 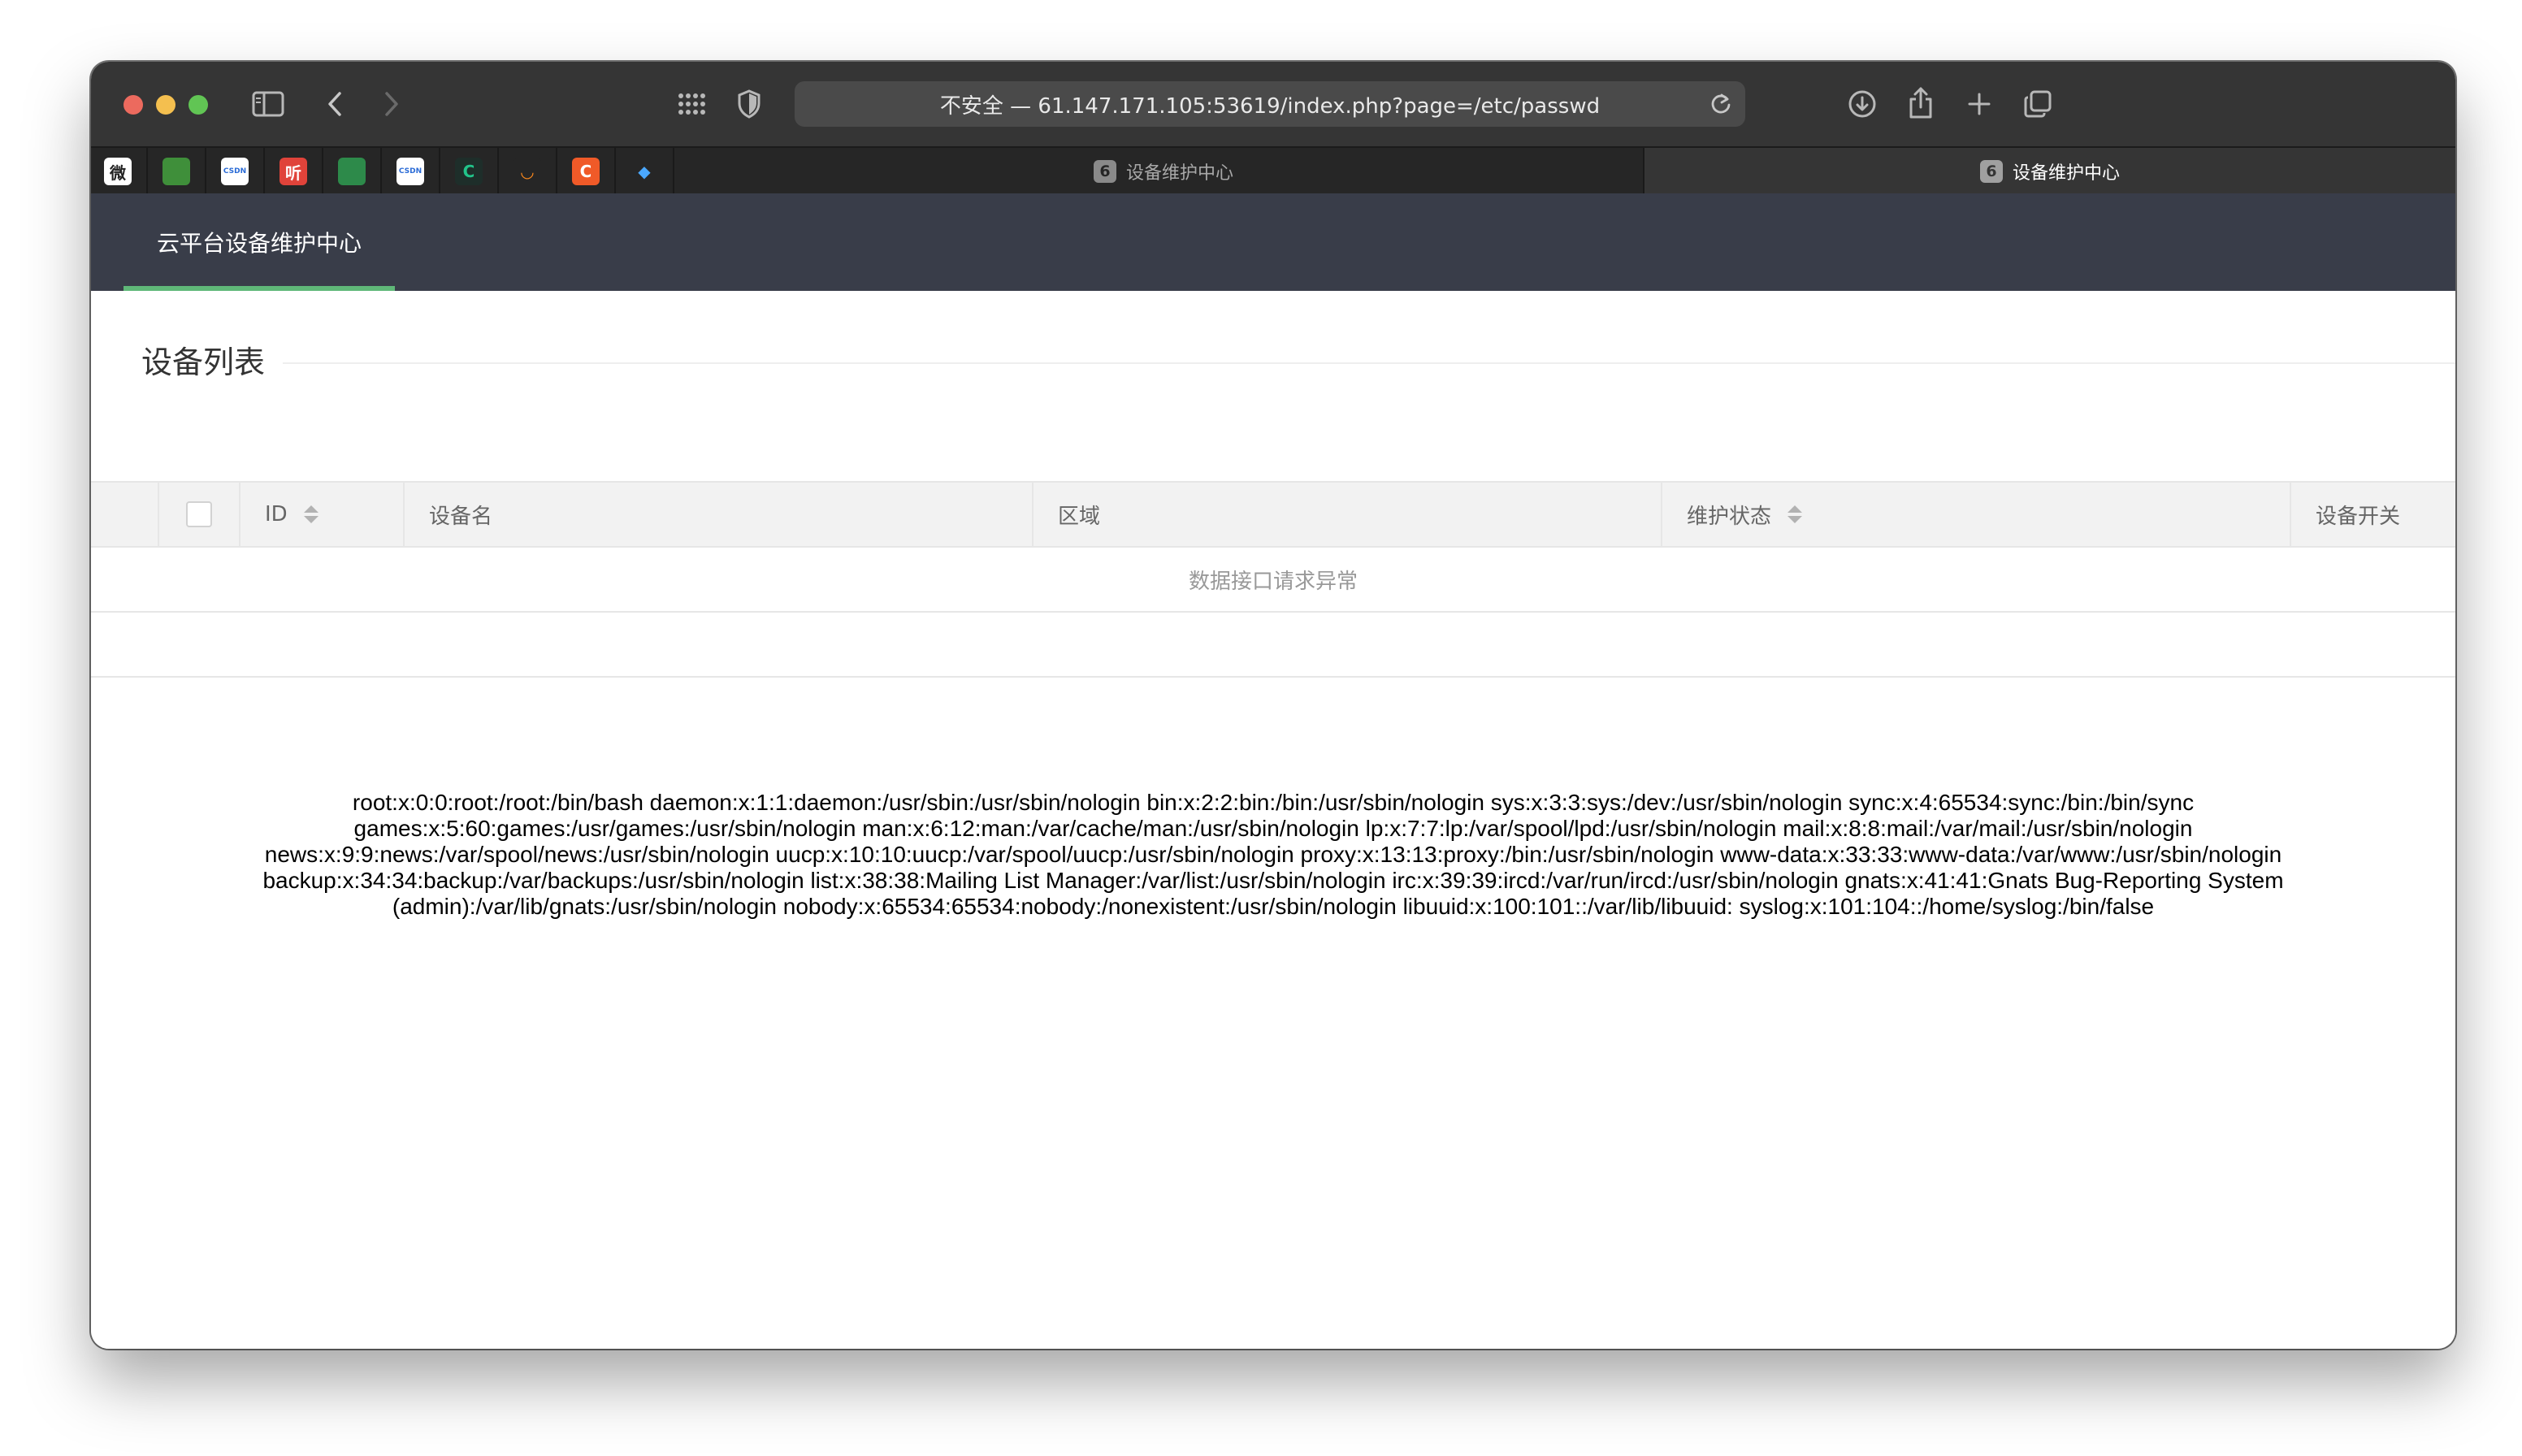 What do you see at coordinates (268, 104) in the screenshot?
I see `sidebar-toggle-icon` at bounding box center [268, 104].